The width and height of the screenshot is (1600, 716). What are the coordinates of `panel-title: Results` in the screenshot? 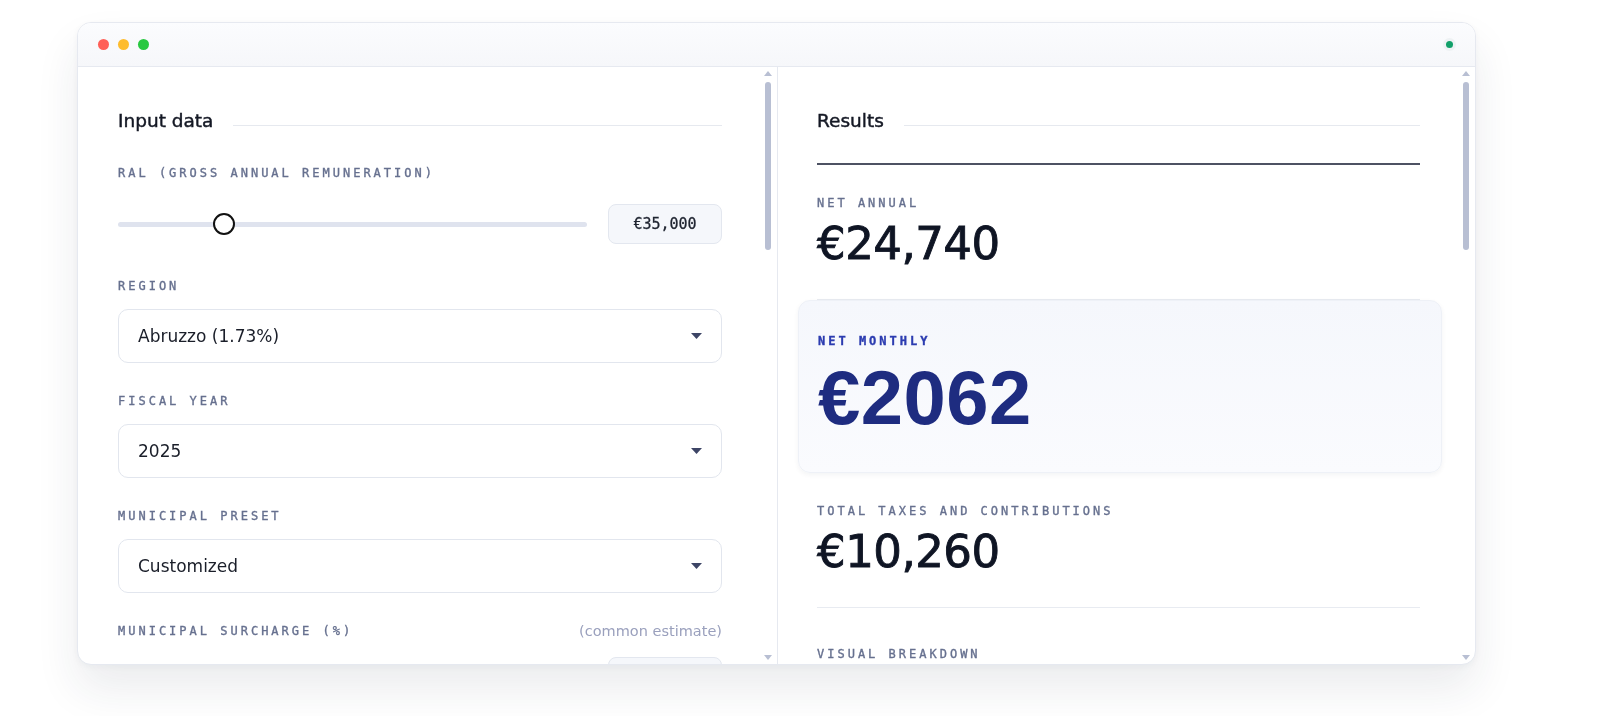 It's located at (850, 121).